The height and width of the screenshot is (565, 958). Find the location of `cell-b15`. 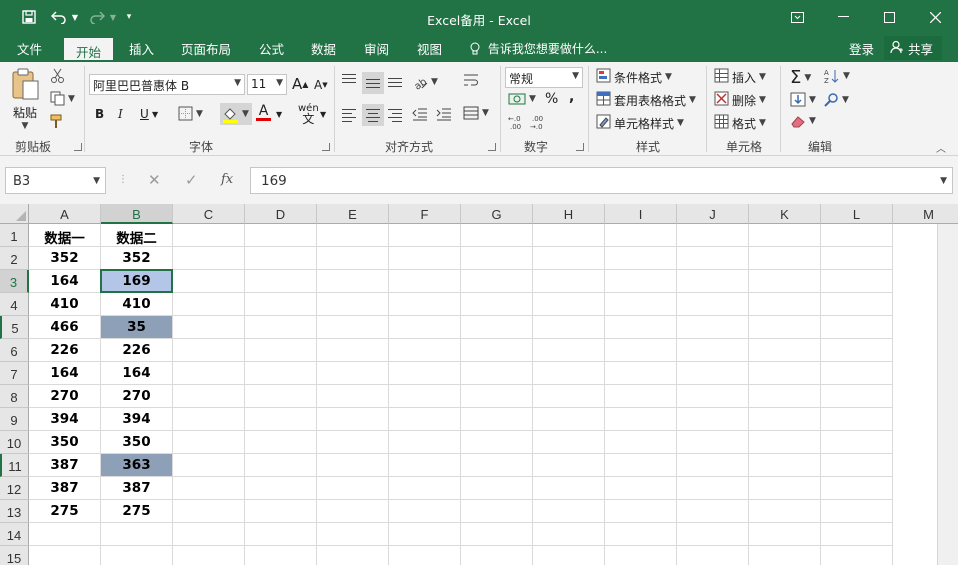

cell-b15 is located at coordinates (137, 555).